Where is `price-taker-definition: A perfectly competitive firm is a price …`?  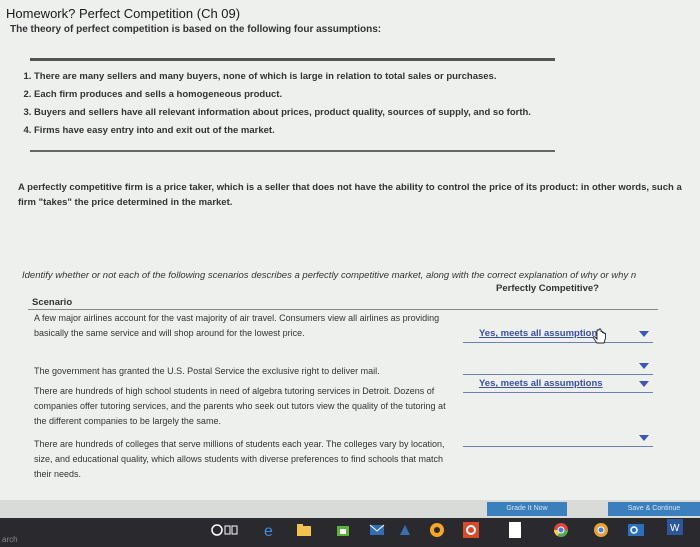
price-taker-definition: A perfectly competitive firm is a price … is located at coordinates (350, 195).